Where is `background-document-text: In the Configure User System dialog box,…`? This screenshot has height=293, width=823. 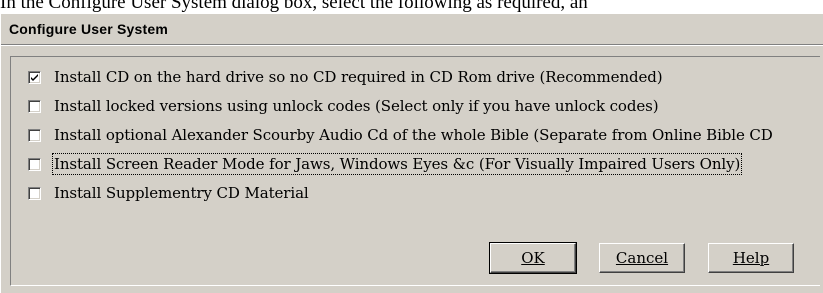 background-document-text: In the Configure User System dialog box,… is located at coordinates (294, 6).